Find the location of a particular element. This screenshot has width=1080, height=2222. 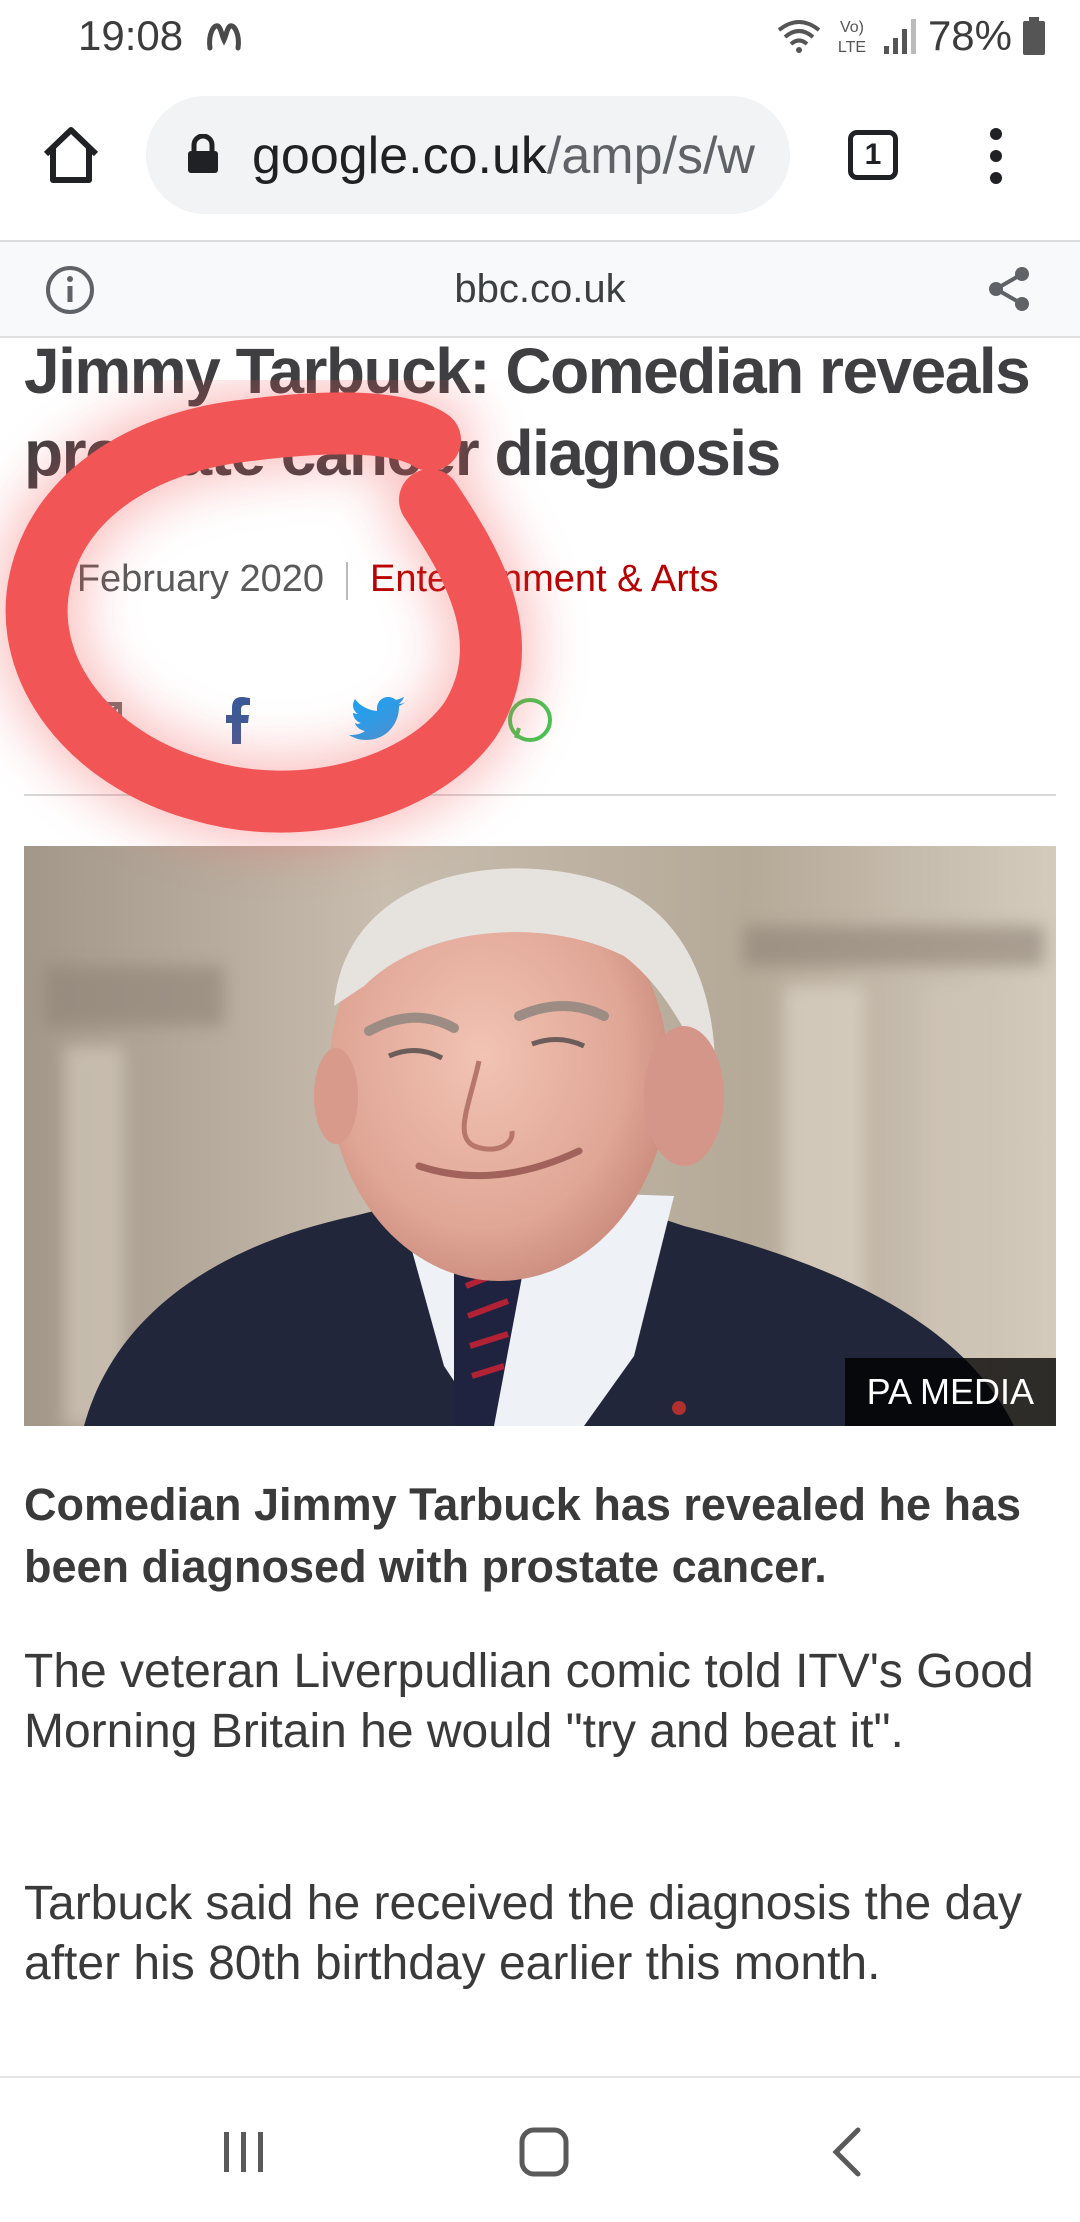

share-icon is located at coordinates (1009, 289).